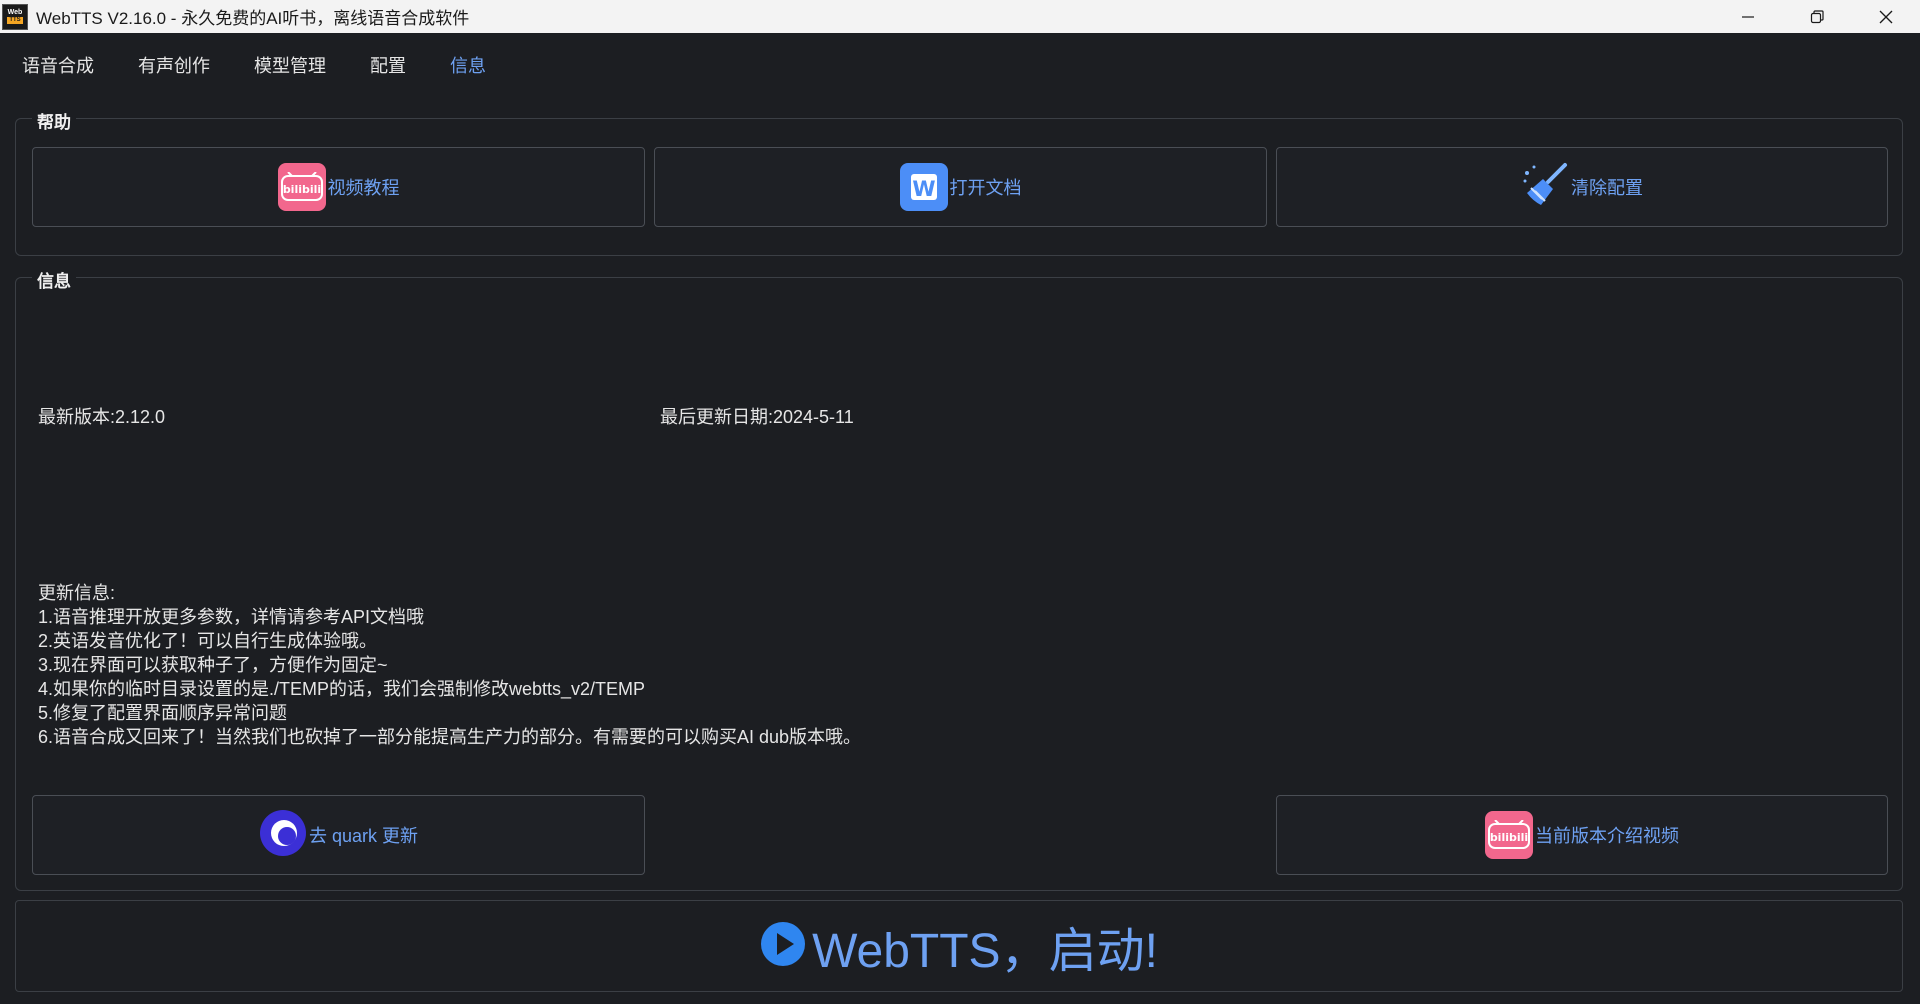 Image resolution: width=1920 pixels, height=1004 pixels. I want to click on broom-icon, so click(1545, 187).